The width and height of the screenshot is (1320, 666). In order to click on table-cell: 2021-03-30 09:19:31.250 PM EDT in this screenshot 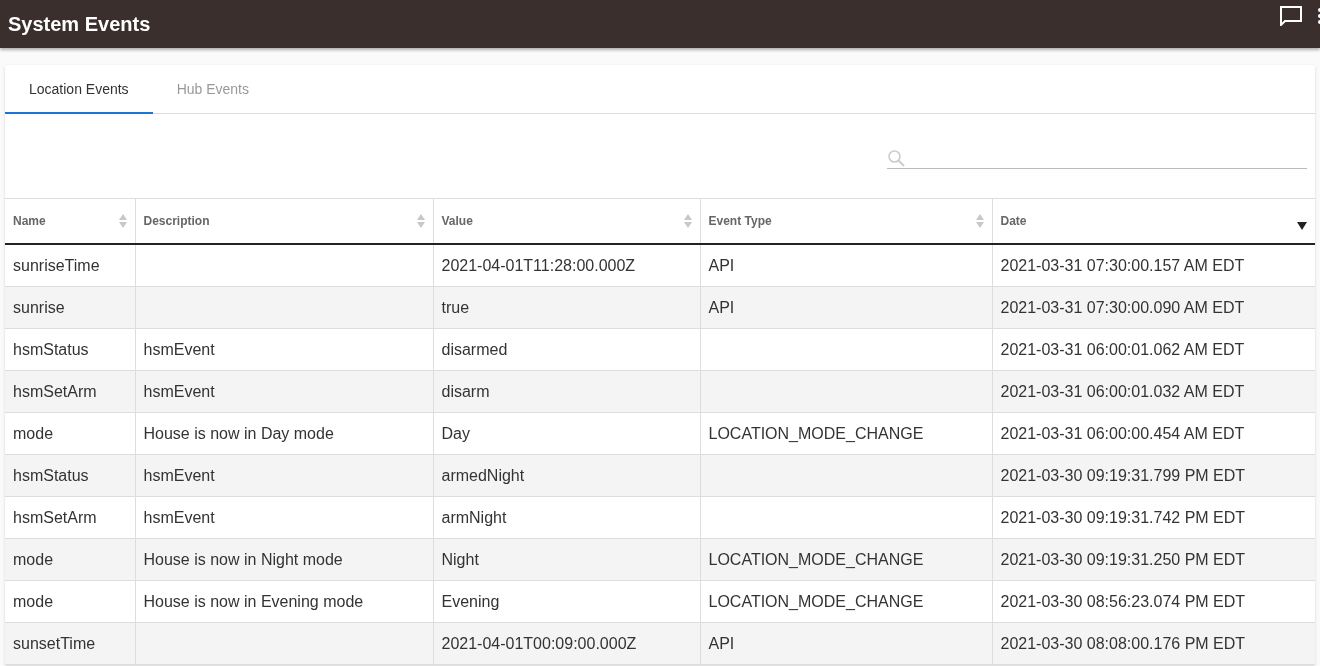, I will do `click(1123, 559)`.